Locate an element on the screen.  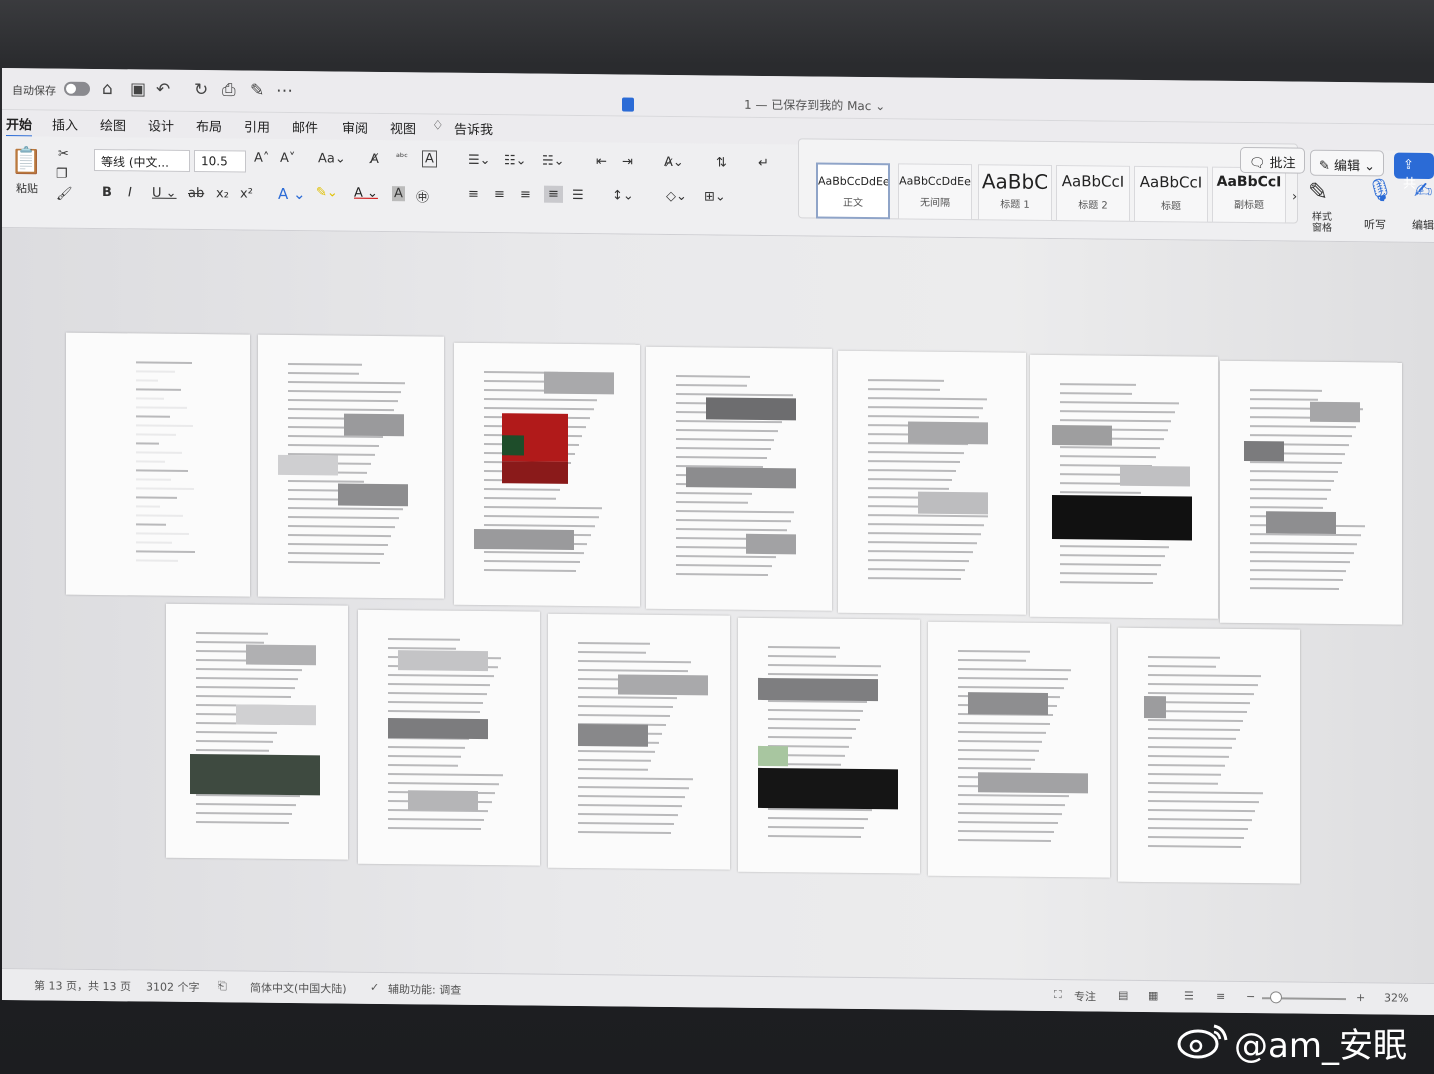
home-icon: ⌂ is located at coordinates (107, 89).